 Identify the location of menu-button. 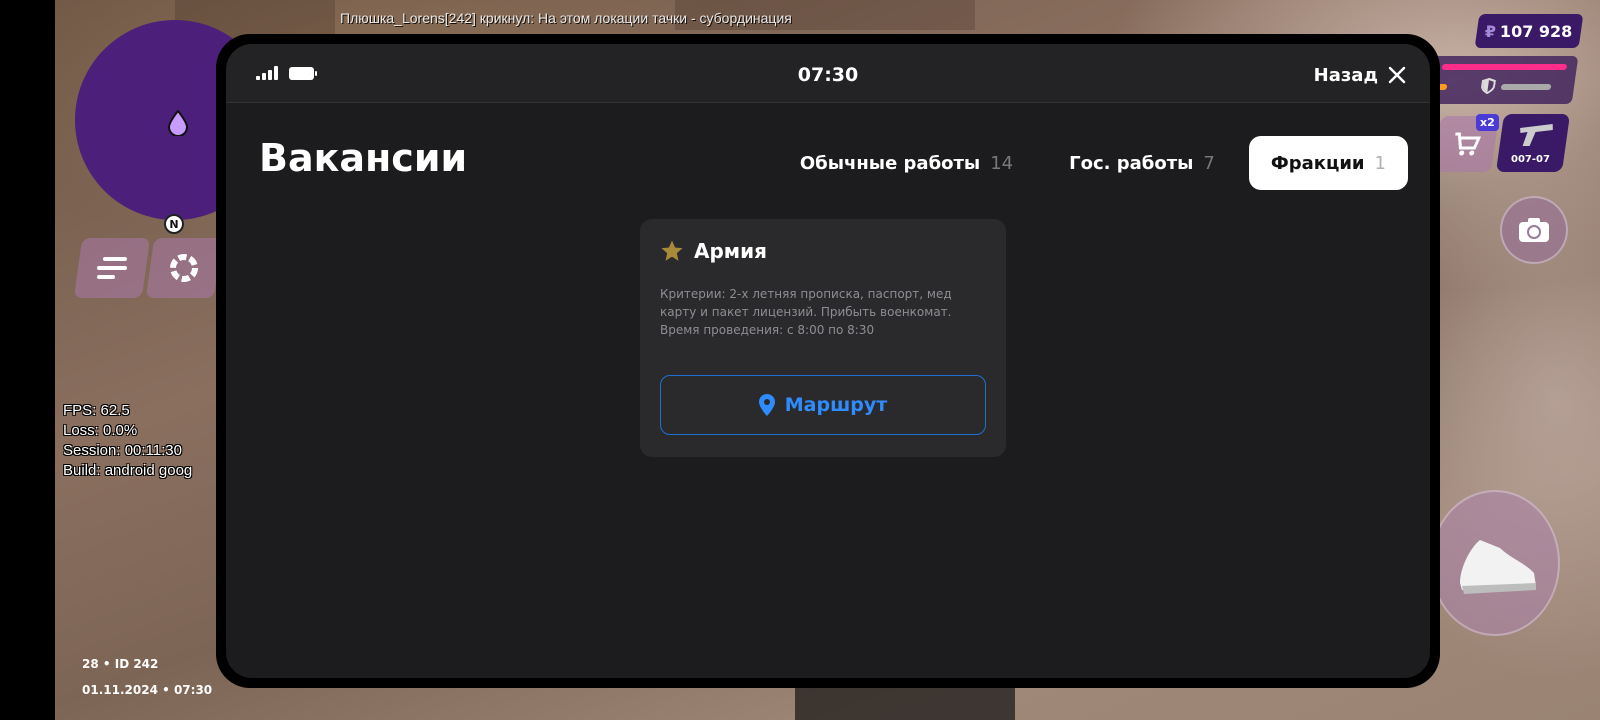
(112, 268).